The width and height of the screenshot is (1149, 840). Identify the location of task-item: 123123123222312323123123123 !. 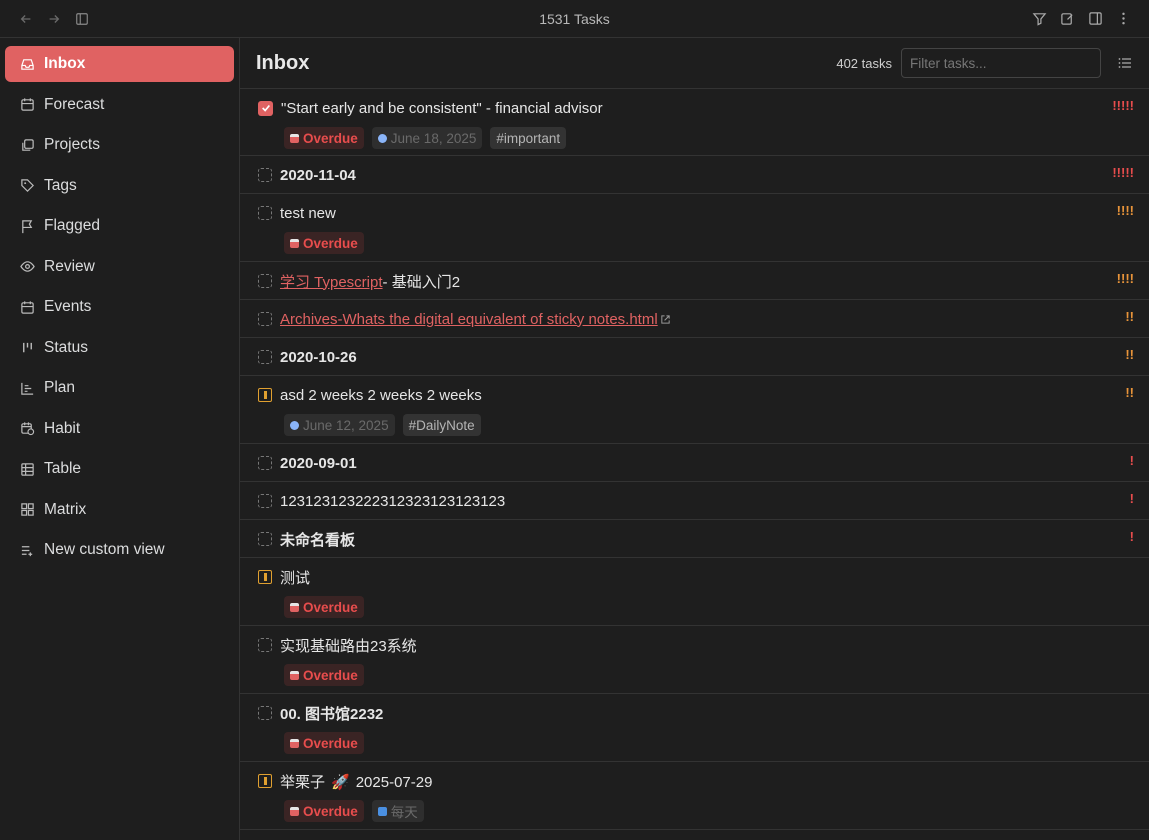
(694, 501).